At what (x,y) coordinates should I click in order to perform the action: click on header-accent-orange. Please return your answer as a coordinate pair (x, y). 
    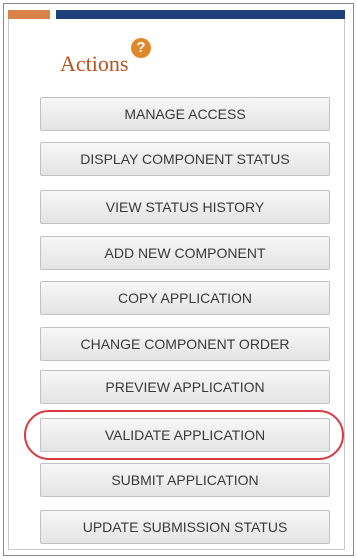
    Looking at the image, I should click on (29, 14).